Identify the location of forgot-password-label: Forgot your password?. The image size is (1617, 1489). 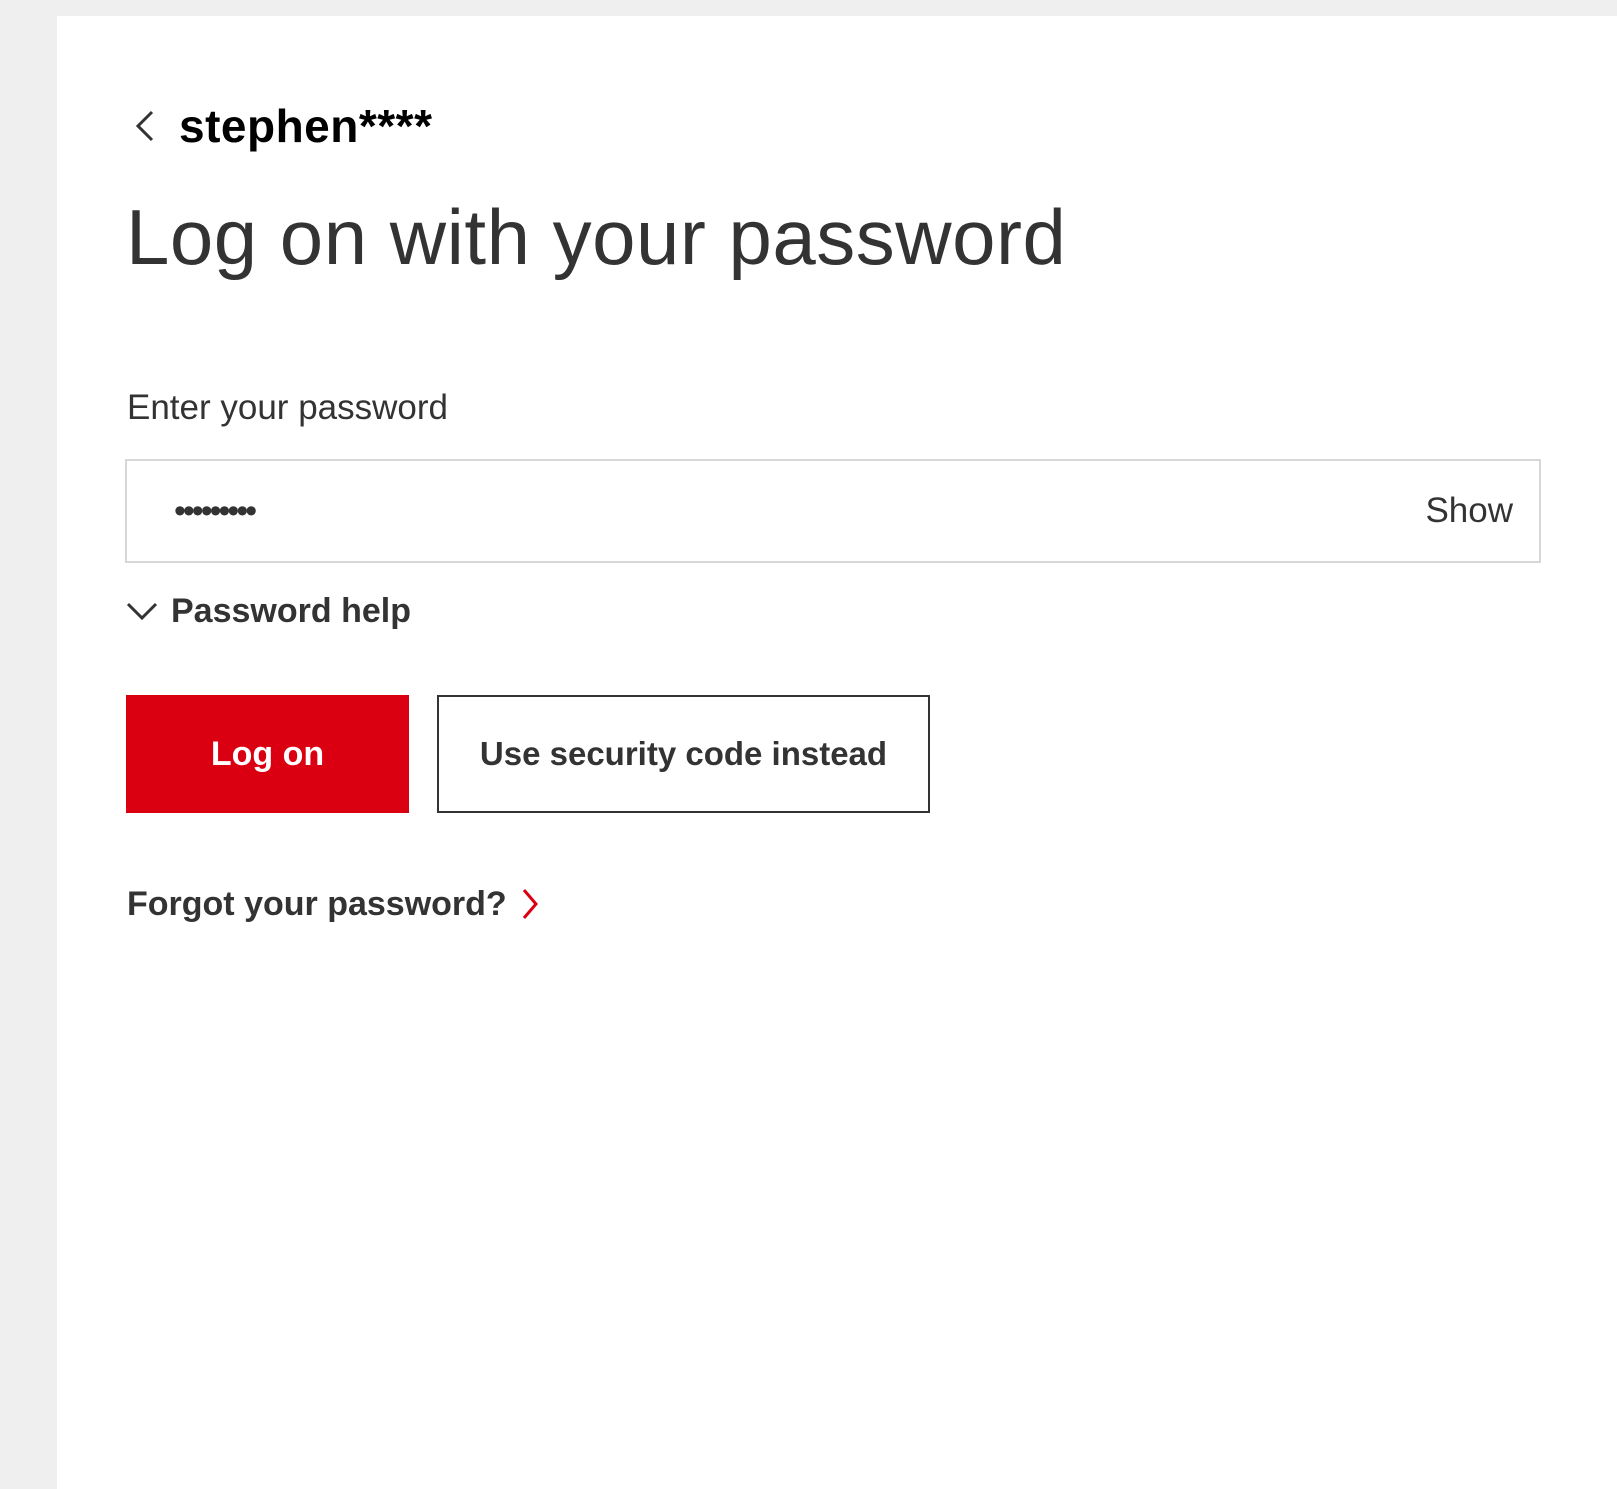
(317, 903).